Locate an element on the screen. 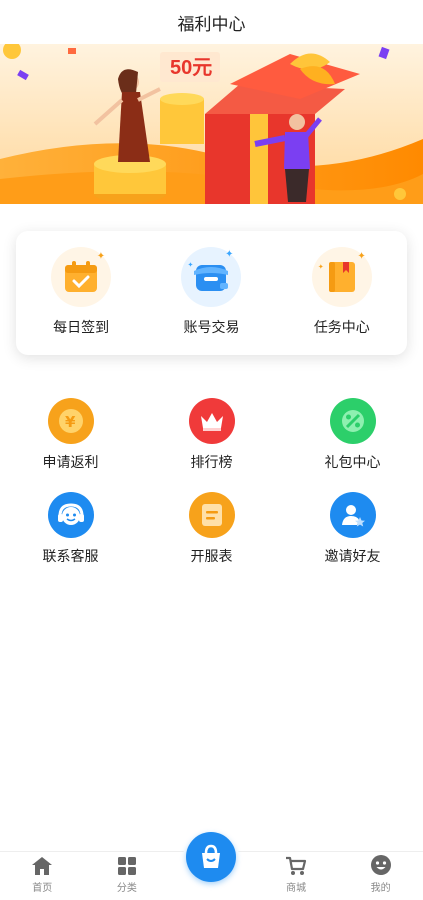  account-trade-label: 账号交易 is located at coordinates (211, 328).